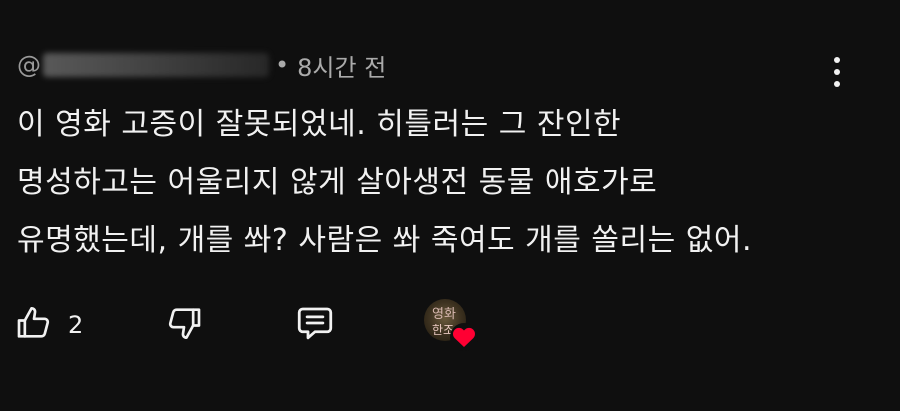  I want to click on more-options-button, so click(837, 72).